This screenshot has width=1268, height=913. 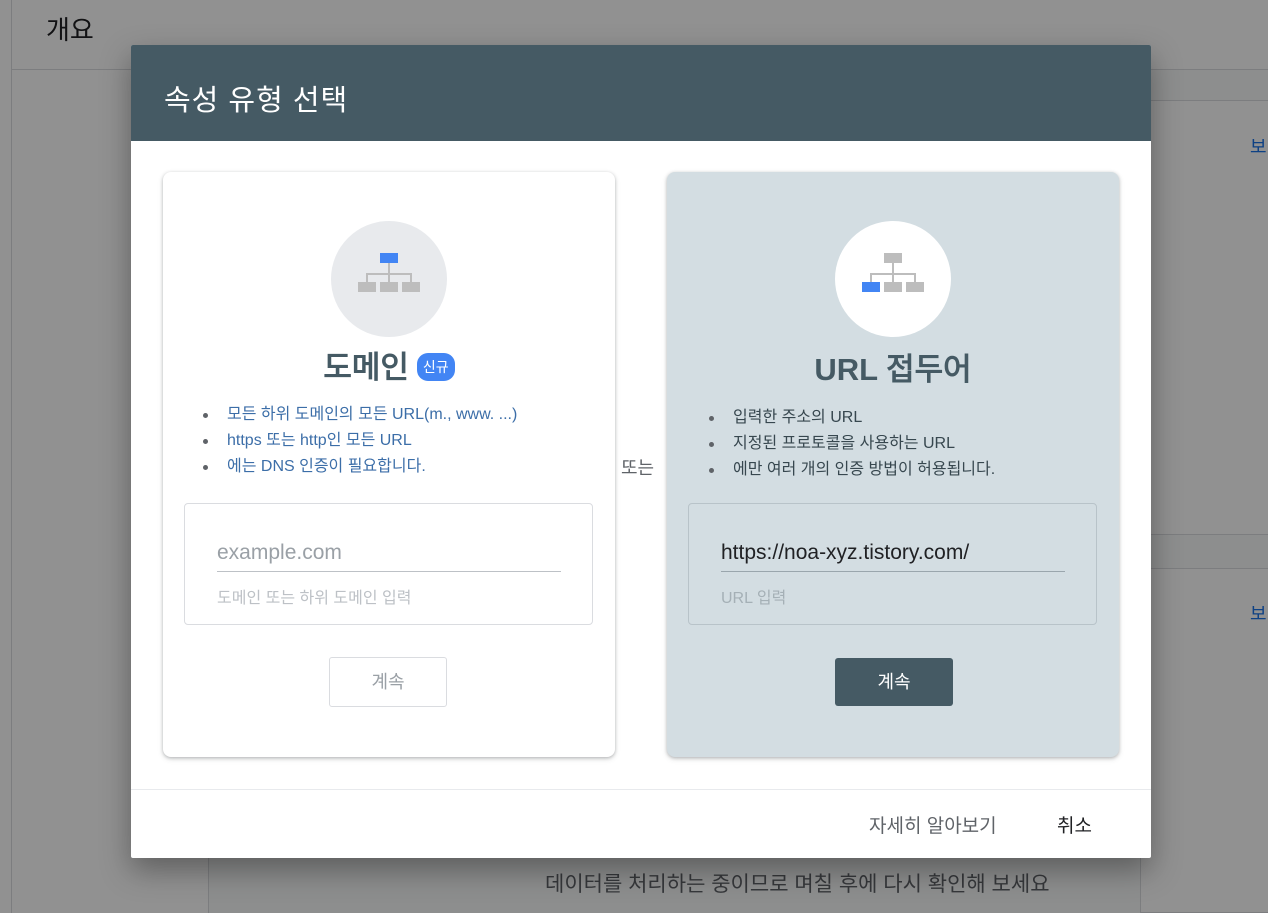 What do you see at coordinates (851, 470) in the screenshot?
I see `list-item: 에만 여러 개의 인증 방법이 허용됩니다.` at bounding box center [851, 470].